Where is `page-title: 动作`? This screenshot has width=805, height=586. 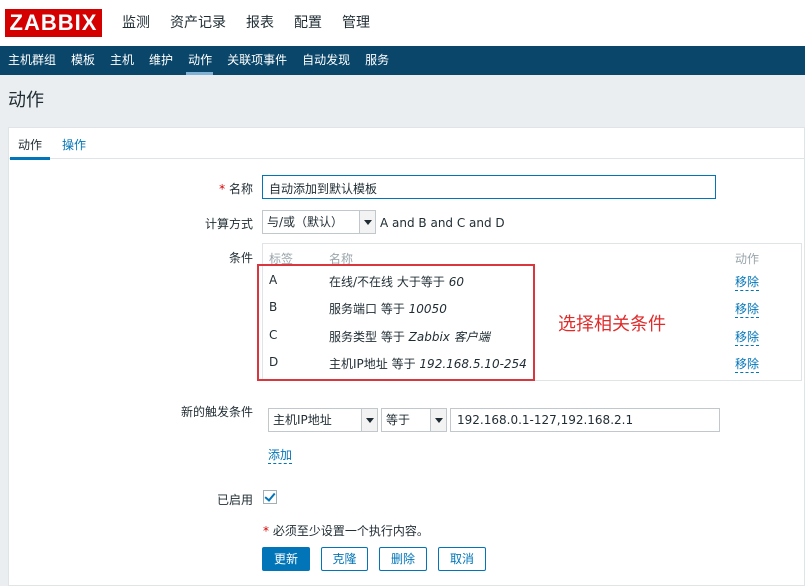
page-title: 动作 is located at coordinates (26, 100).